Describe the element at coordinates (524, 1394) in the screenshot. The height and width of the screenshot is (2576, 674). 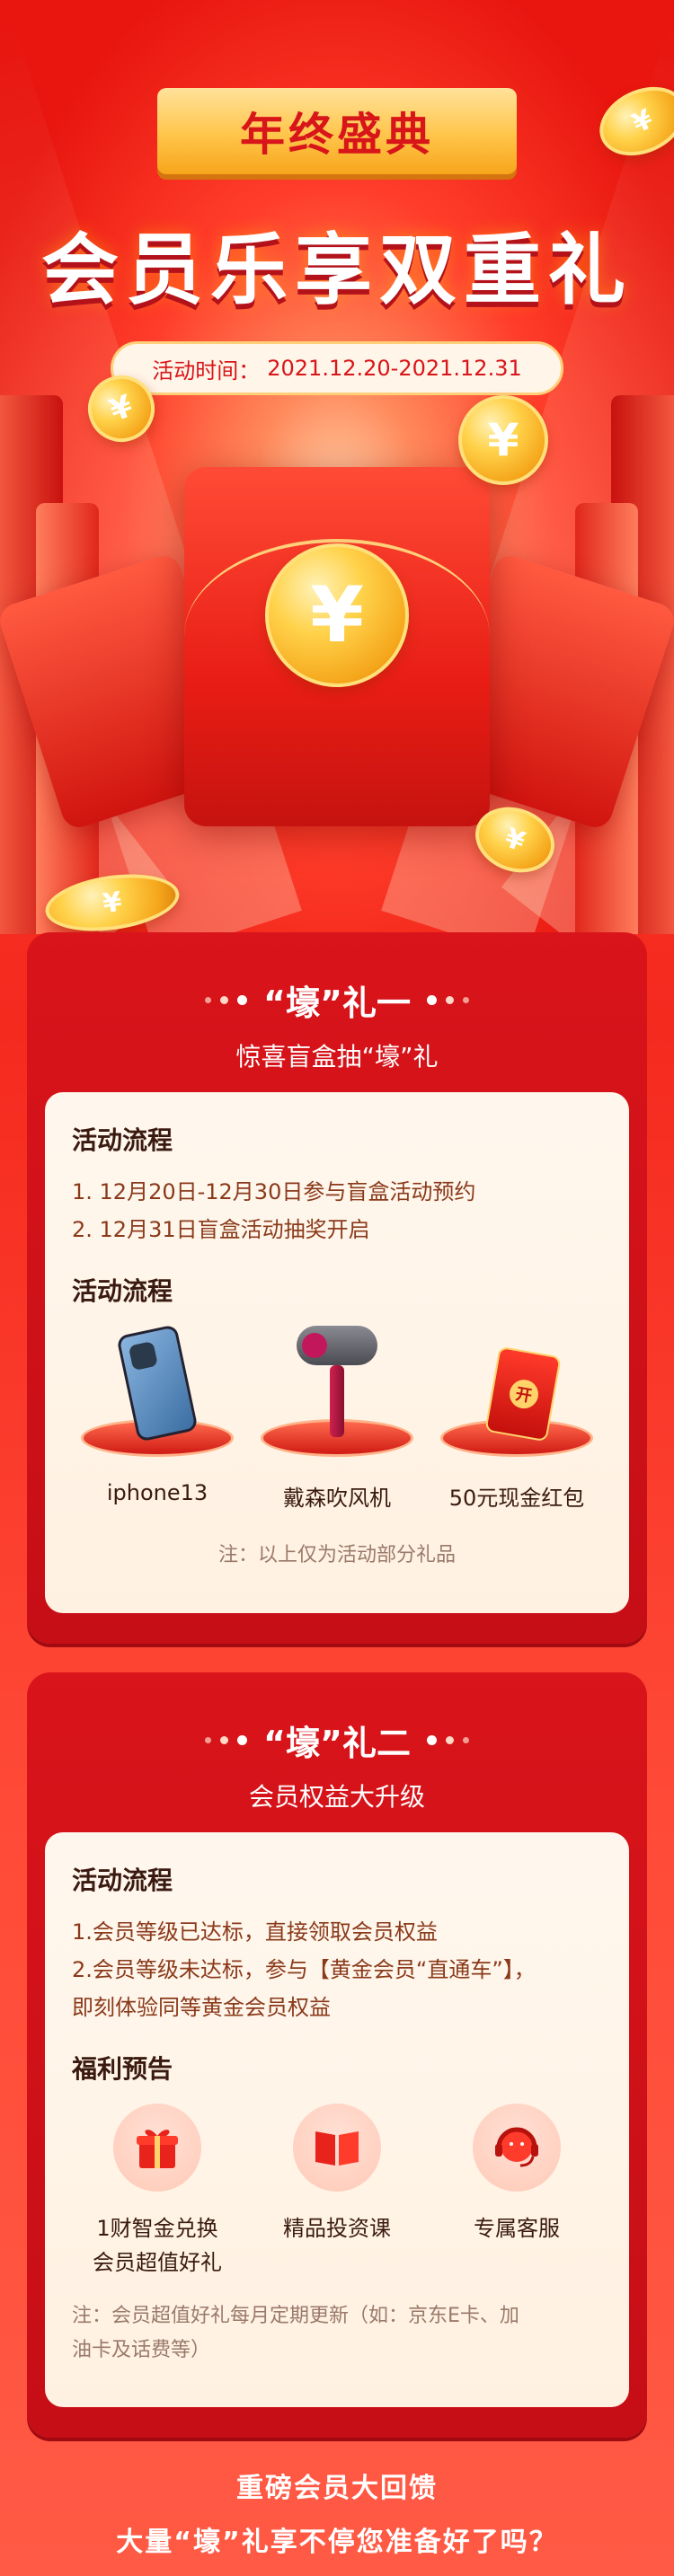
I see `packet-seal: 开` at that location.